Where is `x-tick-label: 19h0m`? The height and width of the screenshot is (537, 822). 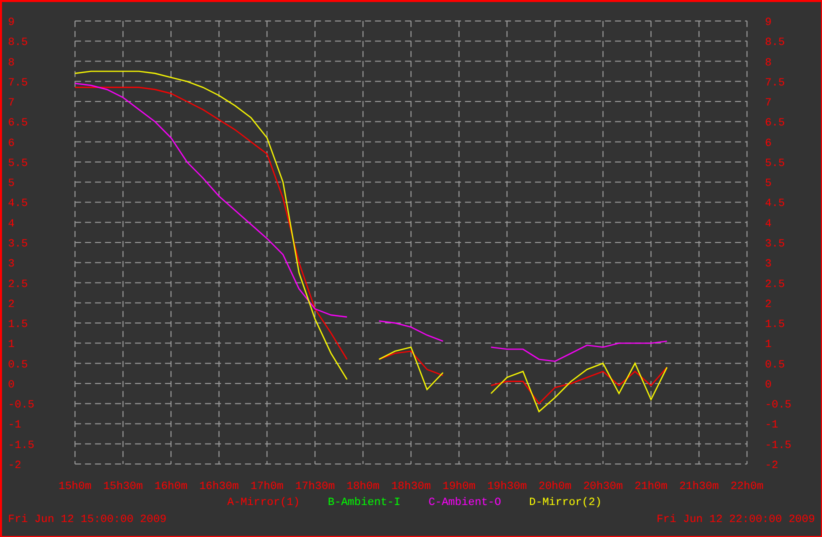 x-tick-label: 19h0m is located at coordinates (459, 486).